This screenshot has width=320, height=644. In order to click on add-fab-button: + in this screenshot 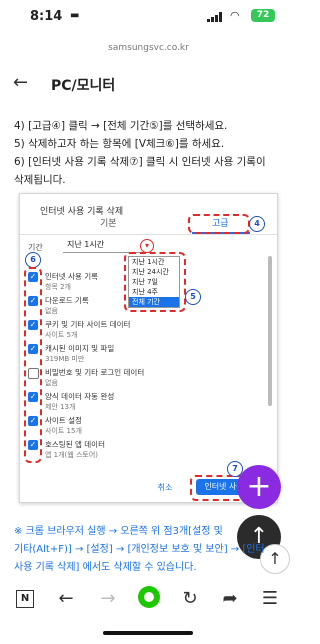, I will do `click(259, 487)`.